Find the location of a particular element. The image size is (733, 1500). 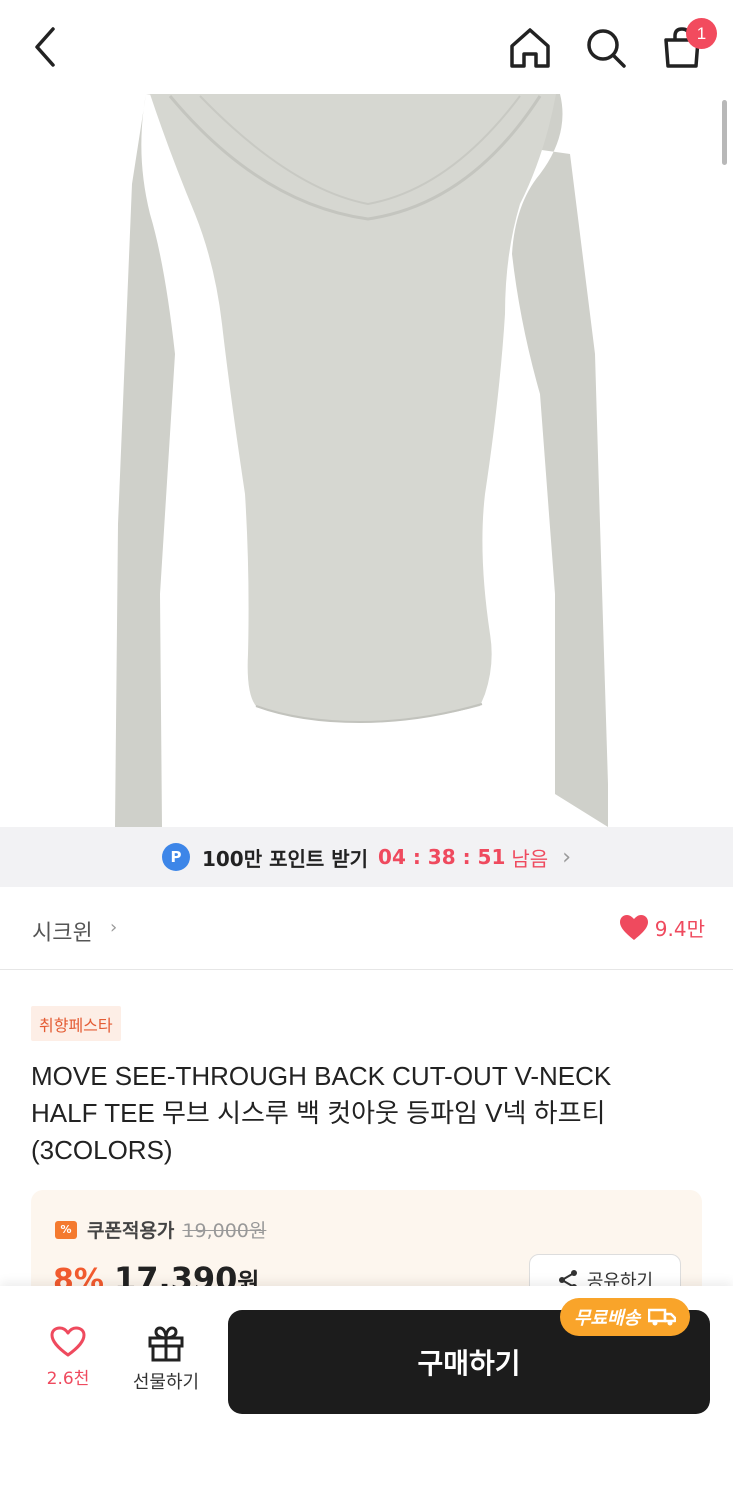

point-banner: P 100만 포인트 받기 04 : 38 : 51 남음 › is located at coordinates (366, 857).